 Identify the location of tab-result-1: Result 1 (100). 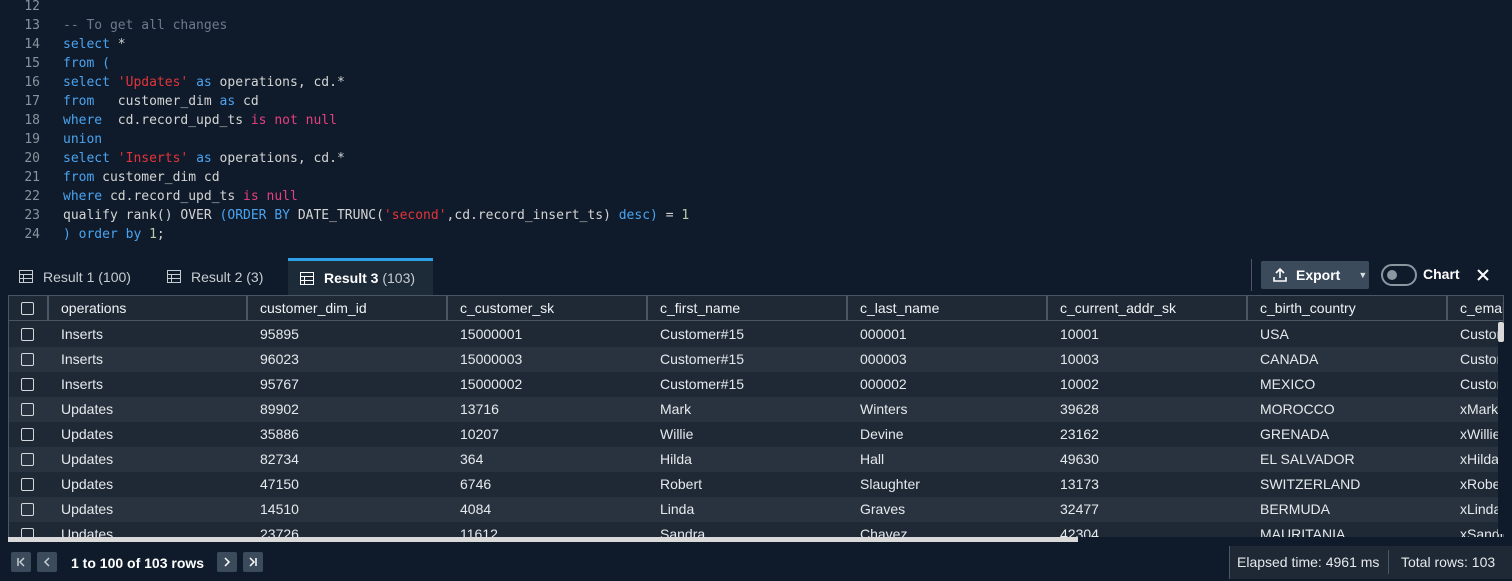
(86, 276).